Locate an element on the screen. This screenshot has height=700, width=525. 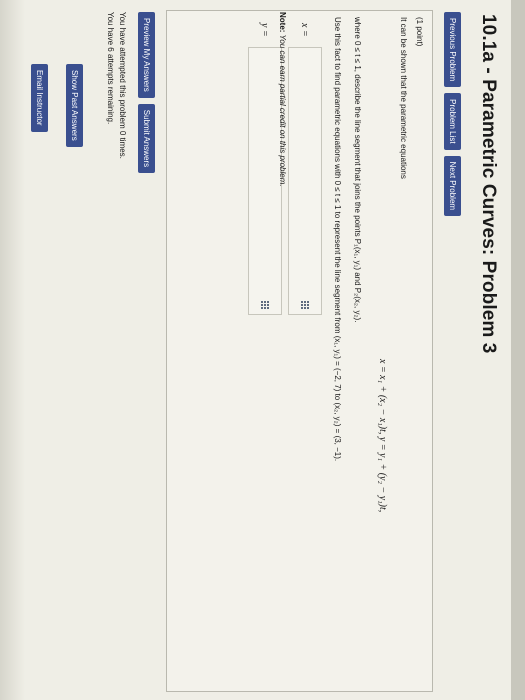
attempts-remaining-text: You have 6 attempts remaining. is located at coordinates (110, 68).